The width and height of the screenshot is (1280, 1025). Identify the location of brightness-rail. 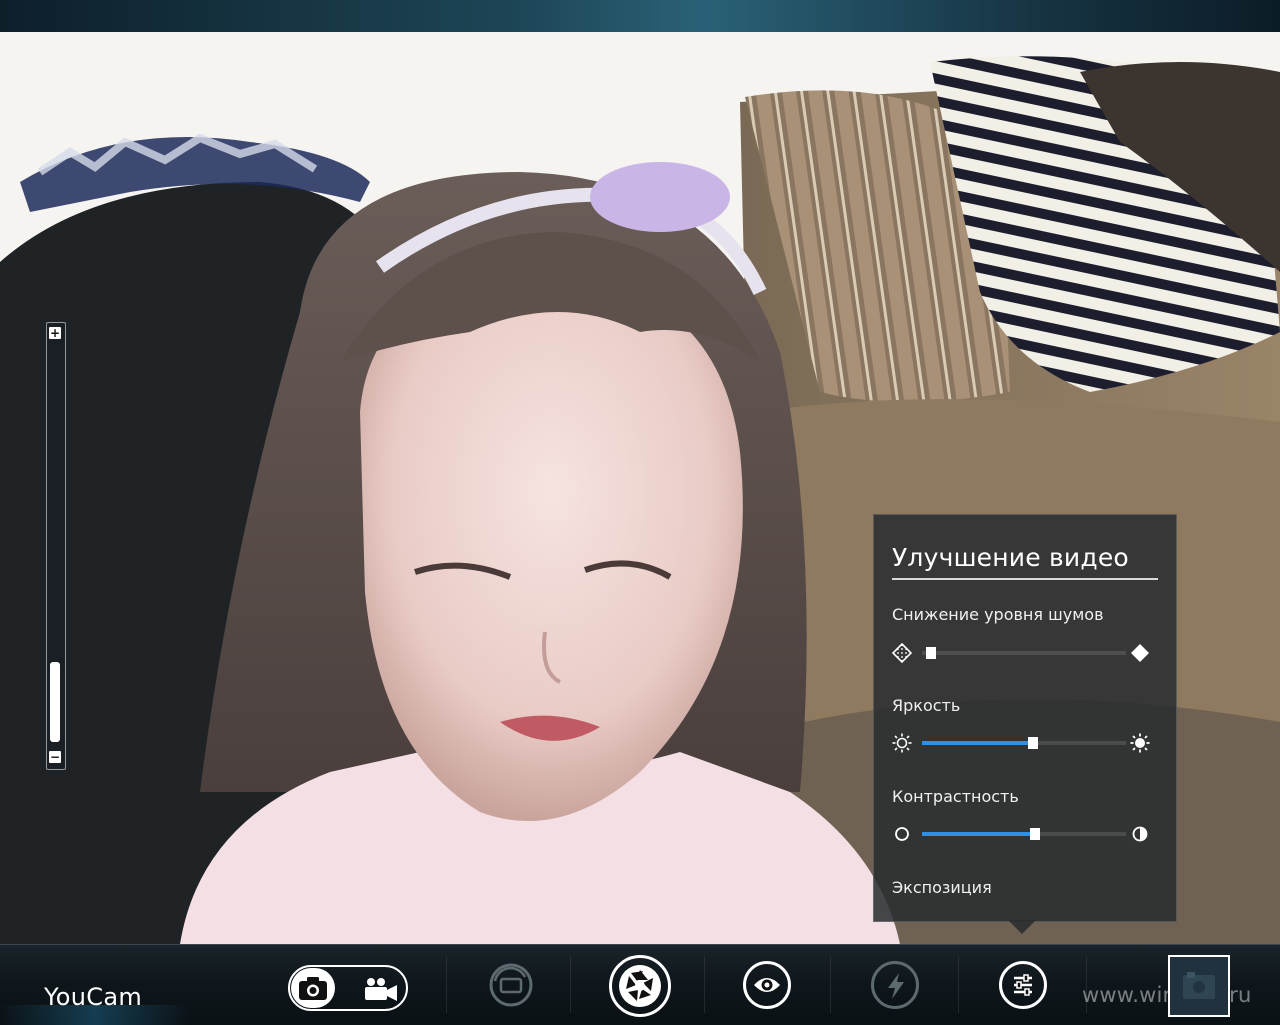
(1024, 743).